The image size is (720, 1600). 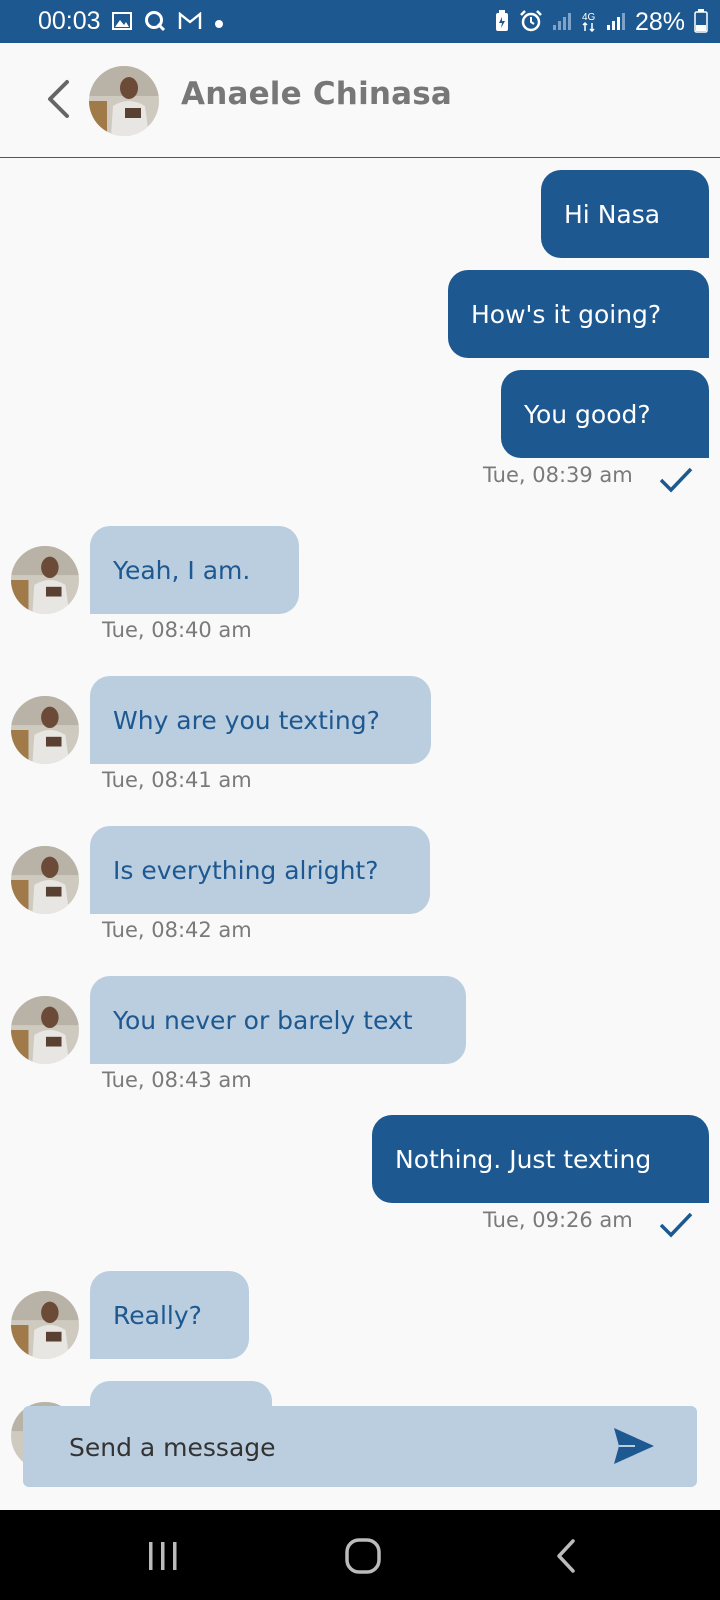 What do you see at coordinates (502, 22) in the screenshot?
I see `battery-saver-icon` at bounding box center [502, 22].